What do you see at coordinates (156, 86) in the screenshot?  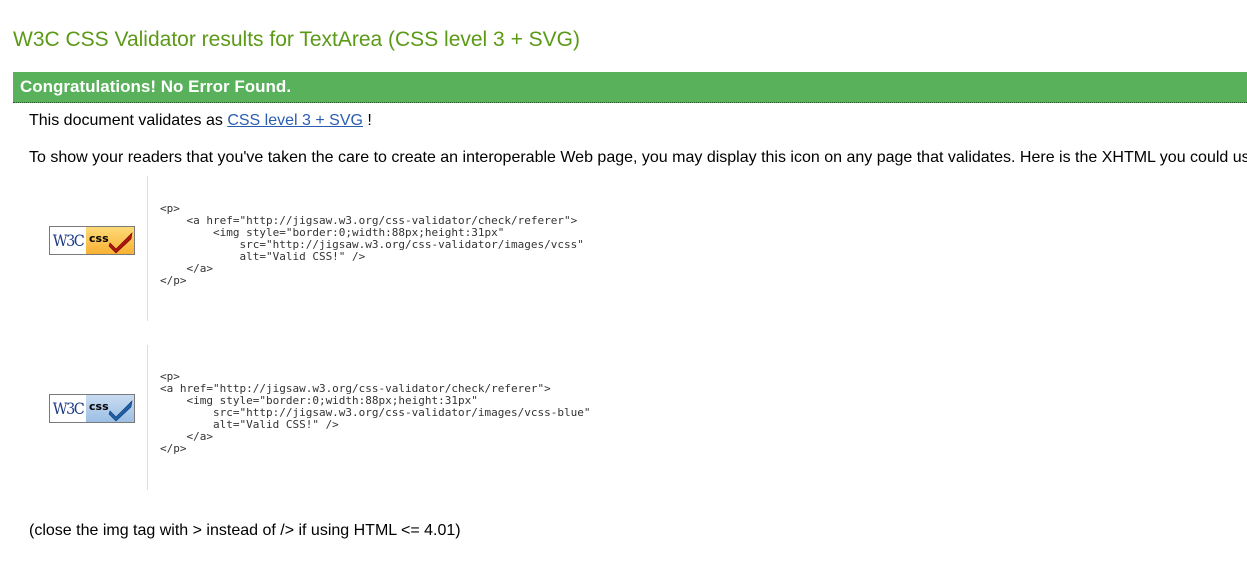 I see `success-message: Congratulations! No Error Found.` at bounding box center [156, 86].